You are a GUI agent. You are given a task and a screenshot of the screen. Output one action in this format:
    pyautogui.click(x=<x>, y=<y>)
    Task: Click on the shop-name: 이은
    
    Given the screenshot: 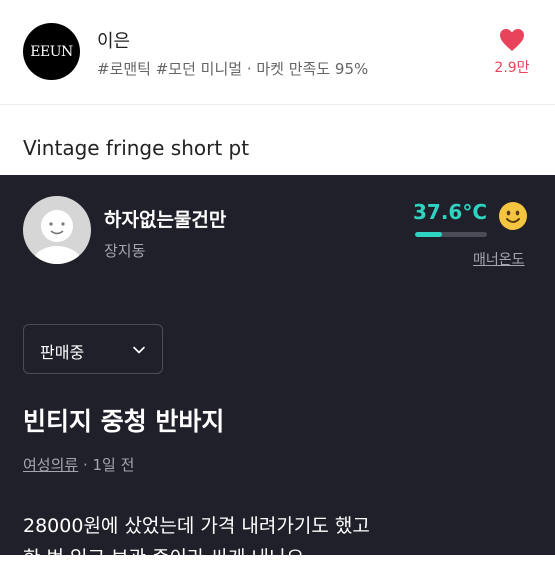 What is the action you would take?
    pyautogui.click(x=113, y=40)
    